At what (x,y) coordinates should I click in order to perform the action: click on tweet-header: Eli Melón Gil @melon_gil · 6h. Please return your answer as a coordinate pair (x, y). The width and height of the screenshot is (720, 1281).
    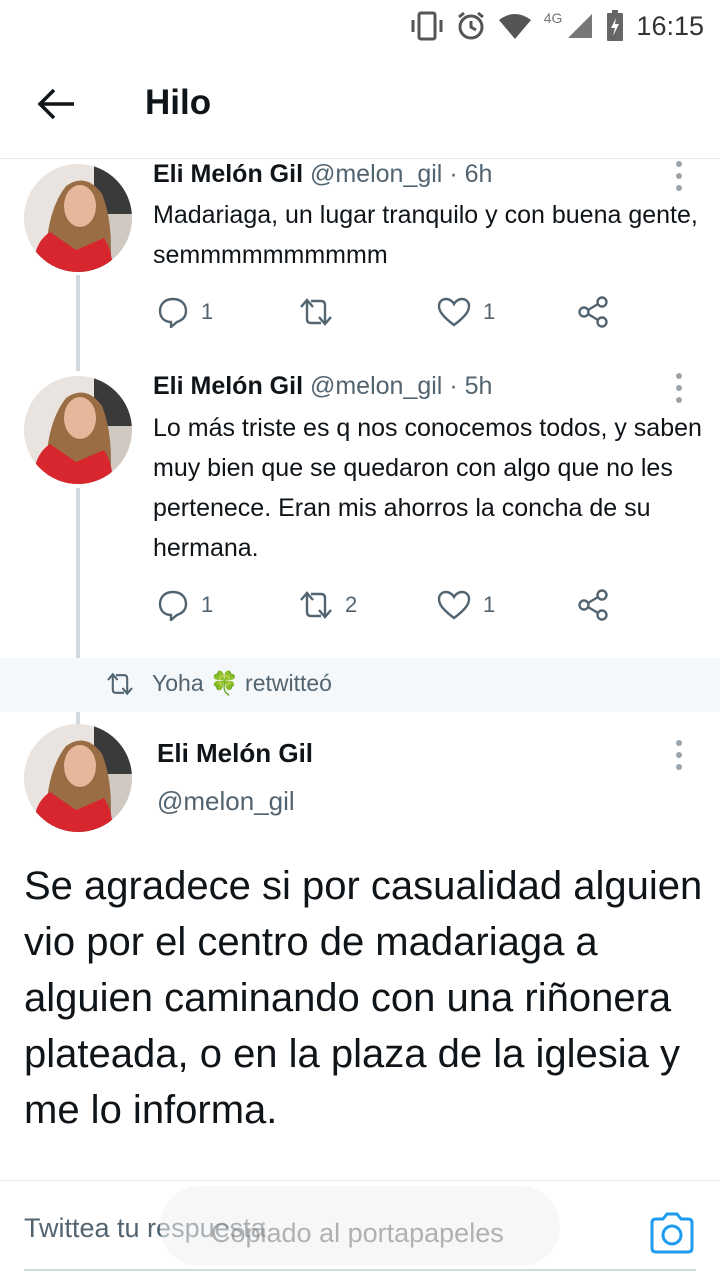
    Looking at the image, I should click on (322, 174).